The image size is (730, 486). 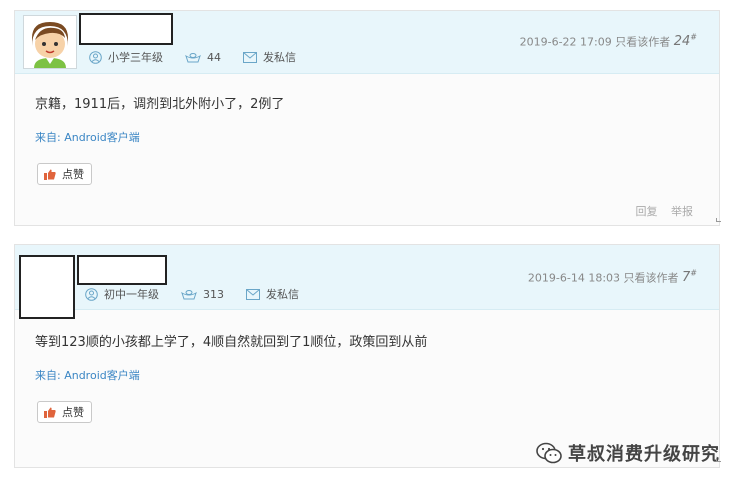 I want to click on post-info: 2019-6-22 17:09 只看该作者 24#, so click(x=608, y=41).